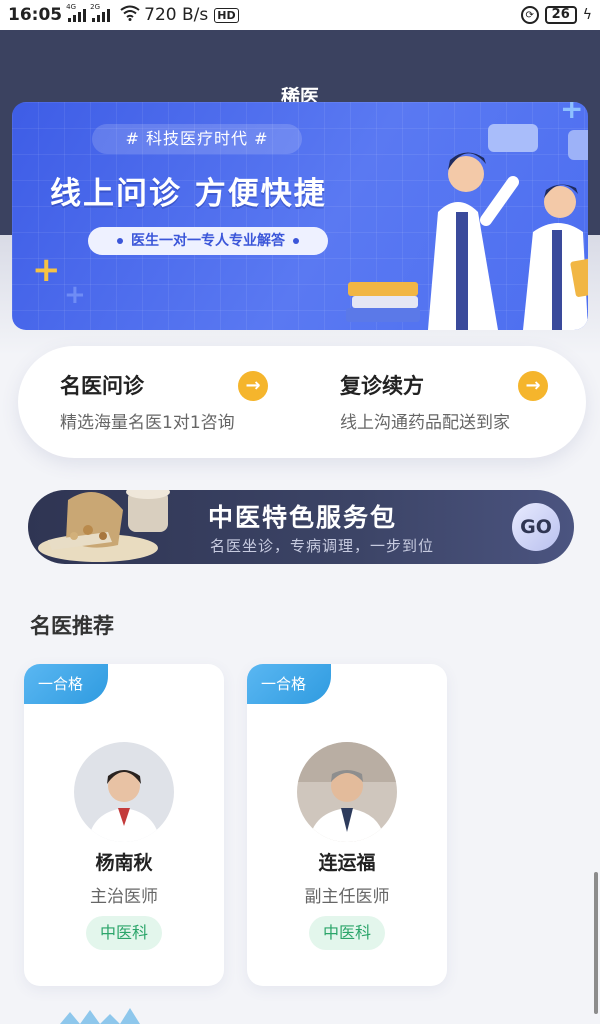 The width and height of the screenshot is (600, 1024). I want to click on charging-icon: ϟ, so click(587, 15).